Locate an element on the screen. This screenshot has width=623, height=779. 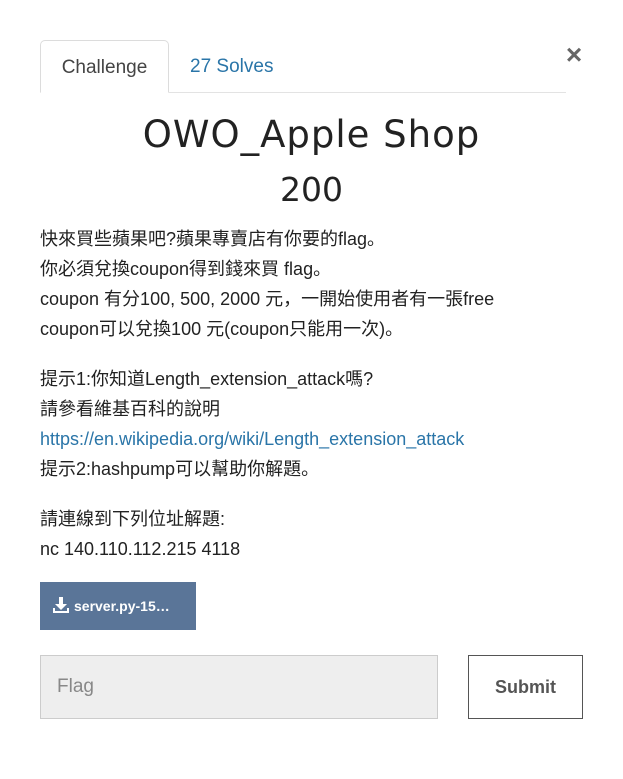
netcat-command: nc 140.110.112.215 4118 is located at coordinates (140, 549).